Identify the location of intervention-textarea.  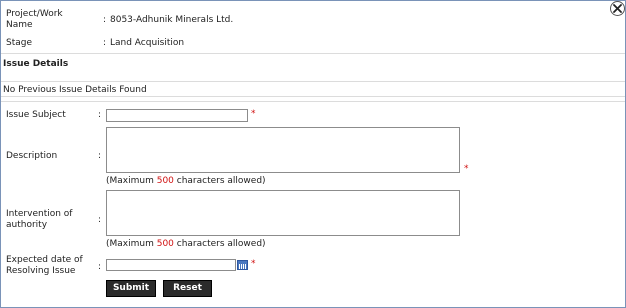
(283, 213).